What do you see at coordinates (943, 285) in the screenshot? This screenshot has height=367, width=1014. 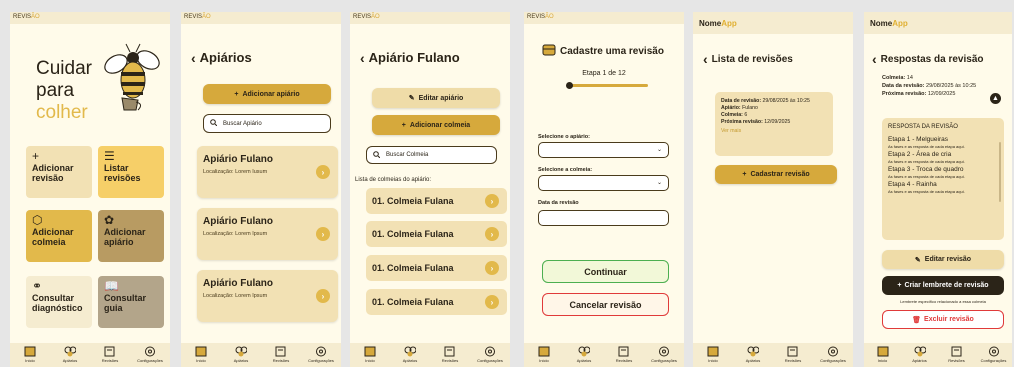 I see `create-reminder-button: + Criar lembrete de revisão` at bounding box center [943, 285].